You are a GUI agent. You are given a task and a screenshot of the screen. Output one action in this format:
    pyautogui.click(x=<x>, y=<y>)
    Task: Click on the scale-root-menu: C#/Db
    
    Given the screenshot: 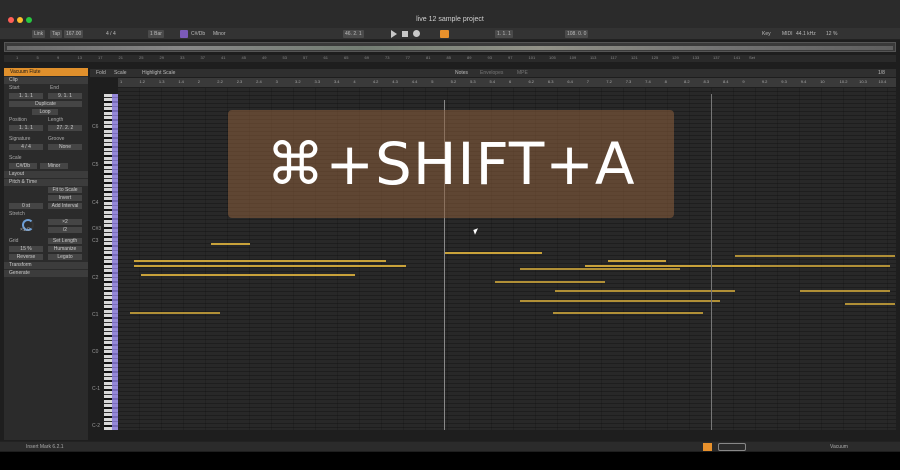 What is the action you would take?
    pyautogui.click(x=198, y=34)
    